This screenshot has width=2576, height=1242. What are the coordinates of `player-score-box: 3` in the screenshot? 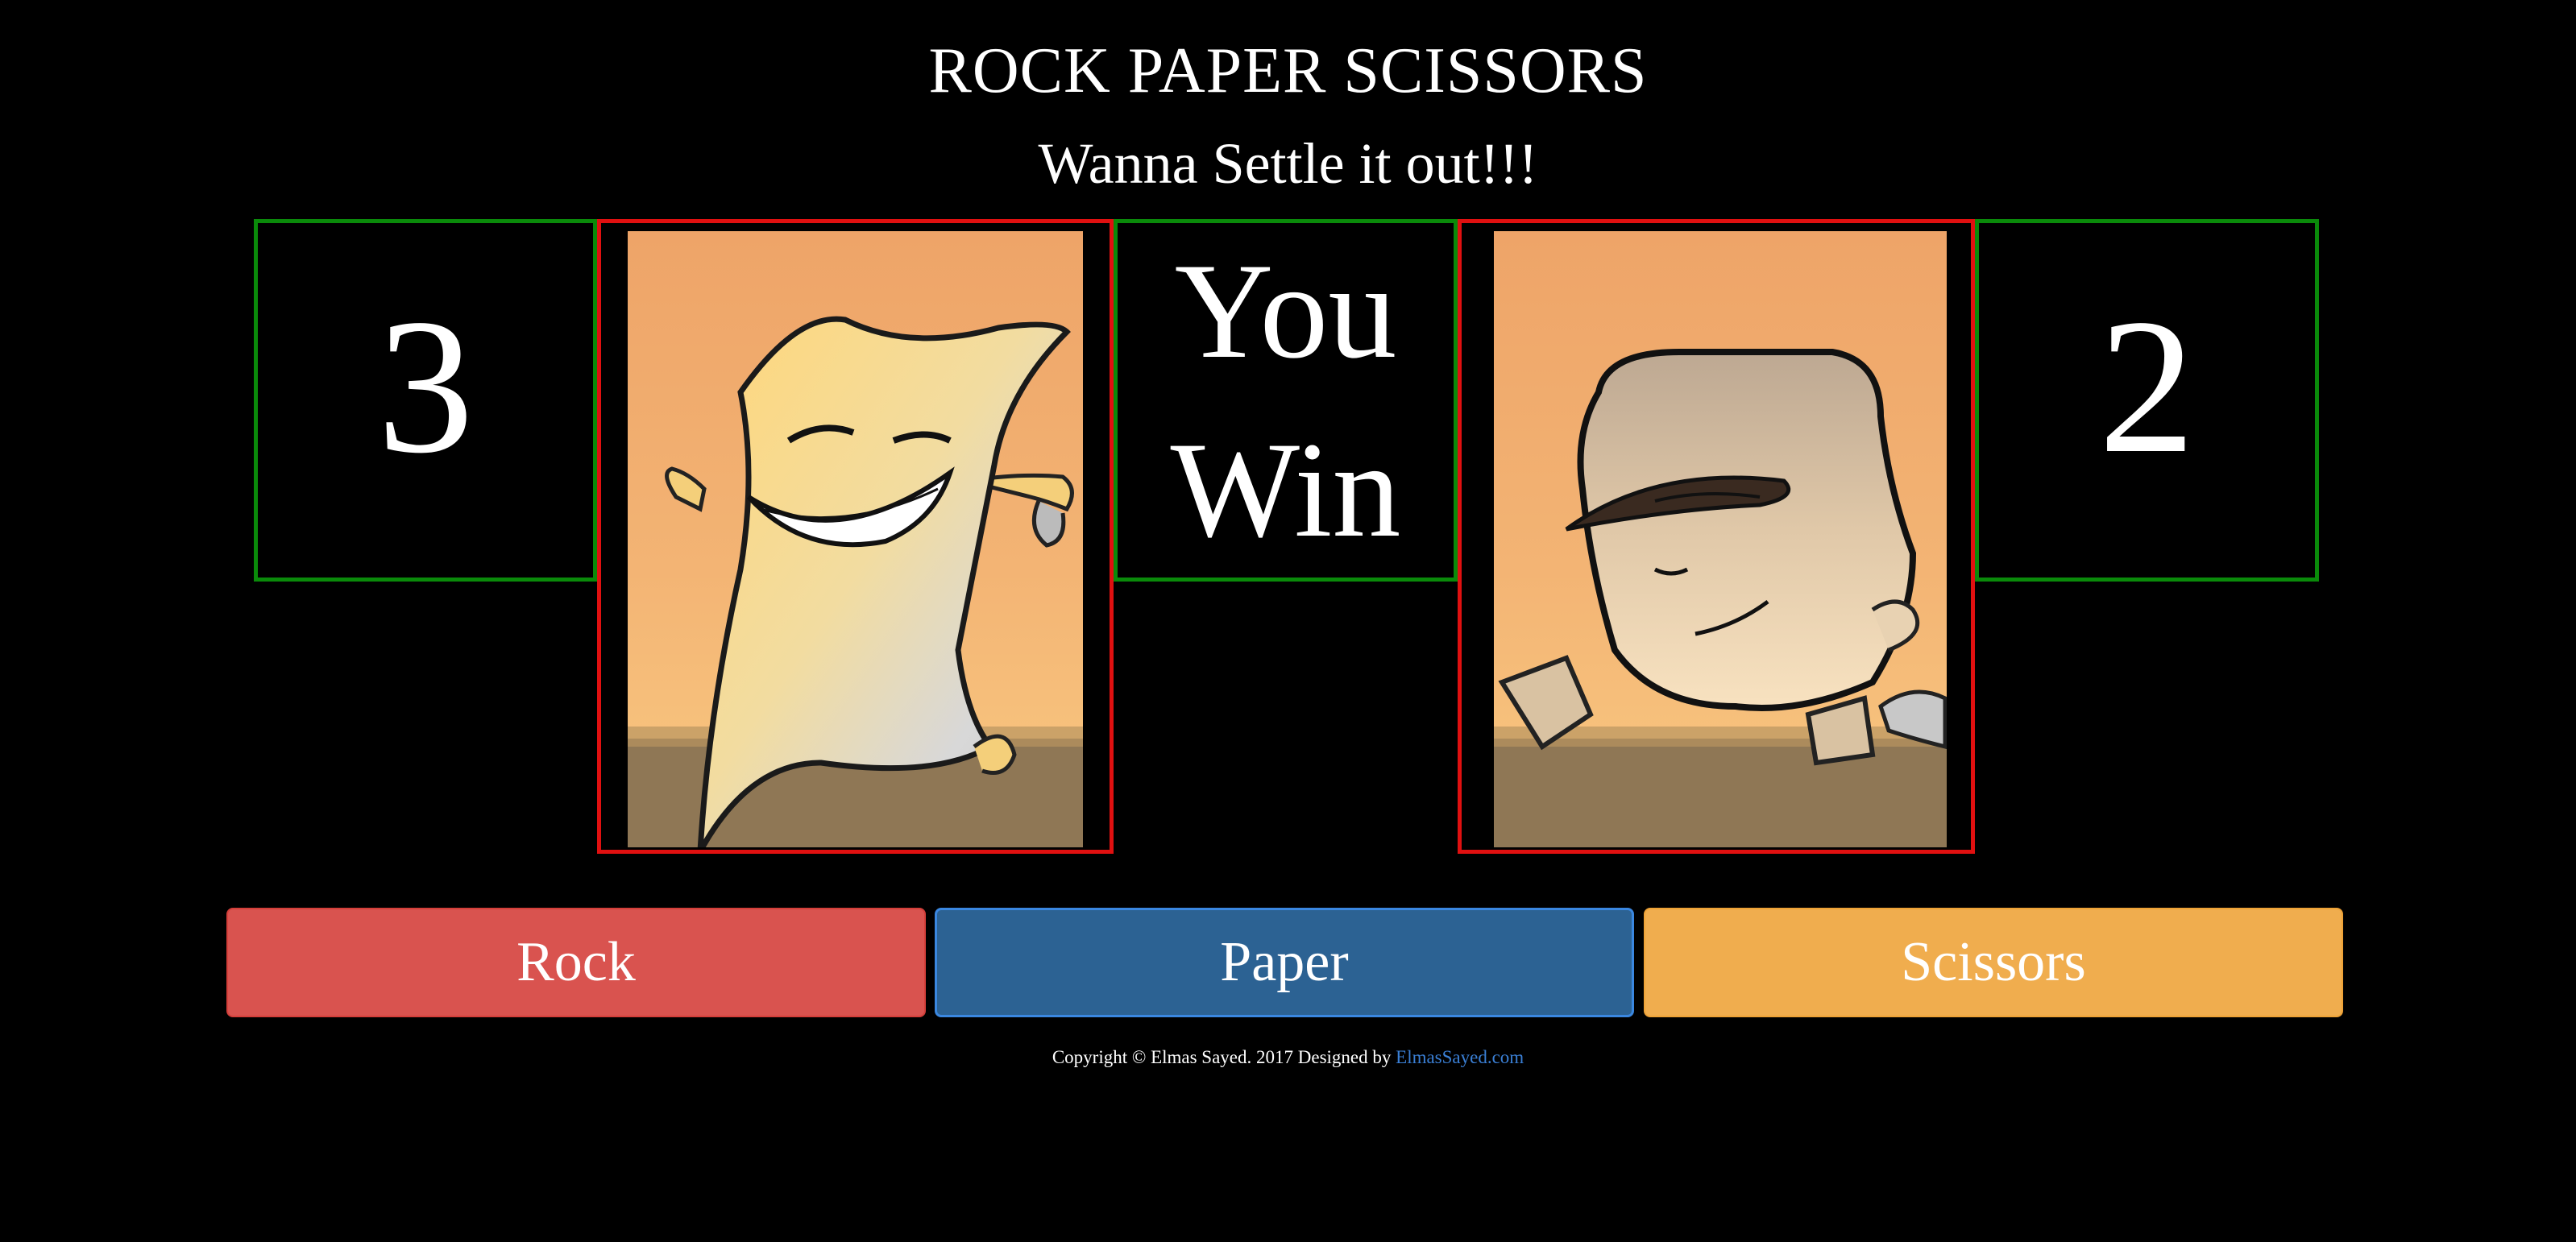 It's located at (425, 400).